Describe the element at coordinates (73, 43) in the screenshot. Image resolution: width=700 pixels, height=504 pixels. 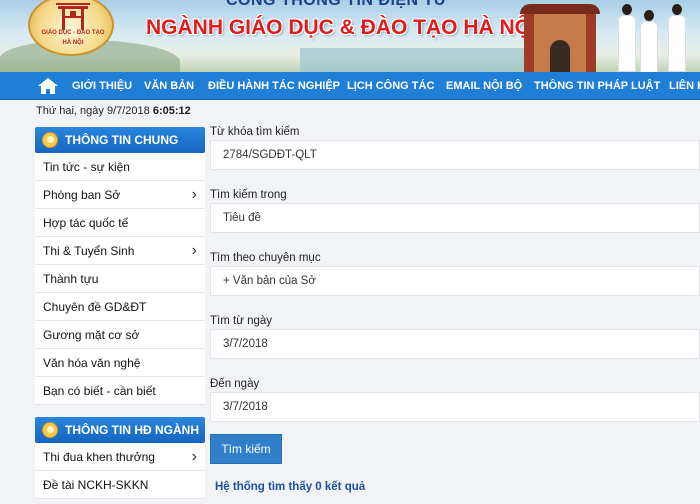
I see `logo-city: HÀ NỘI` at that location.